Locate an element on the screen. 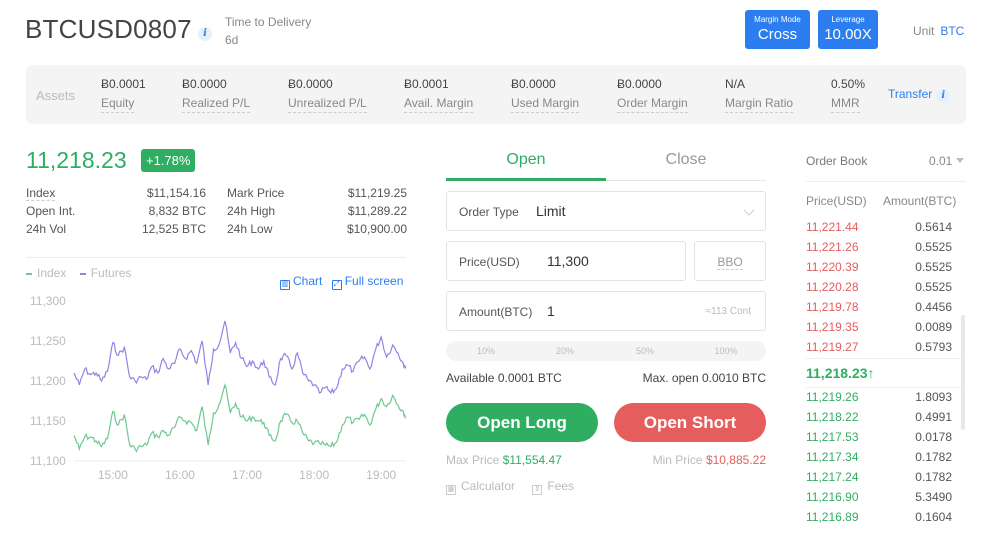 The height and width of the screenshot is (547, 990). bid-row: 11,217.53 0.0178 is located at coordinates (879, 440).